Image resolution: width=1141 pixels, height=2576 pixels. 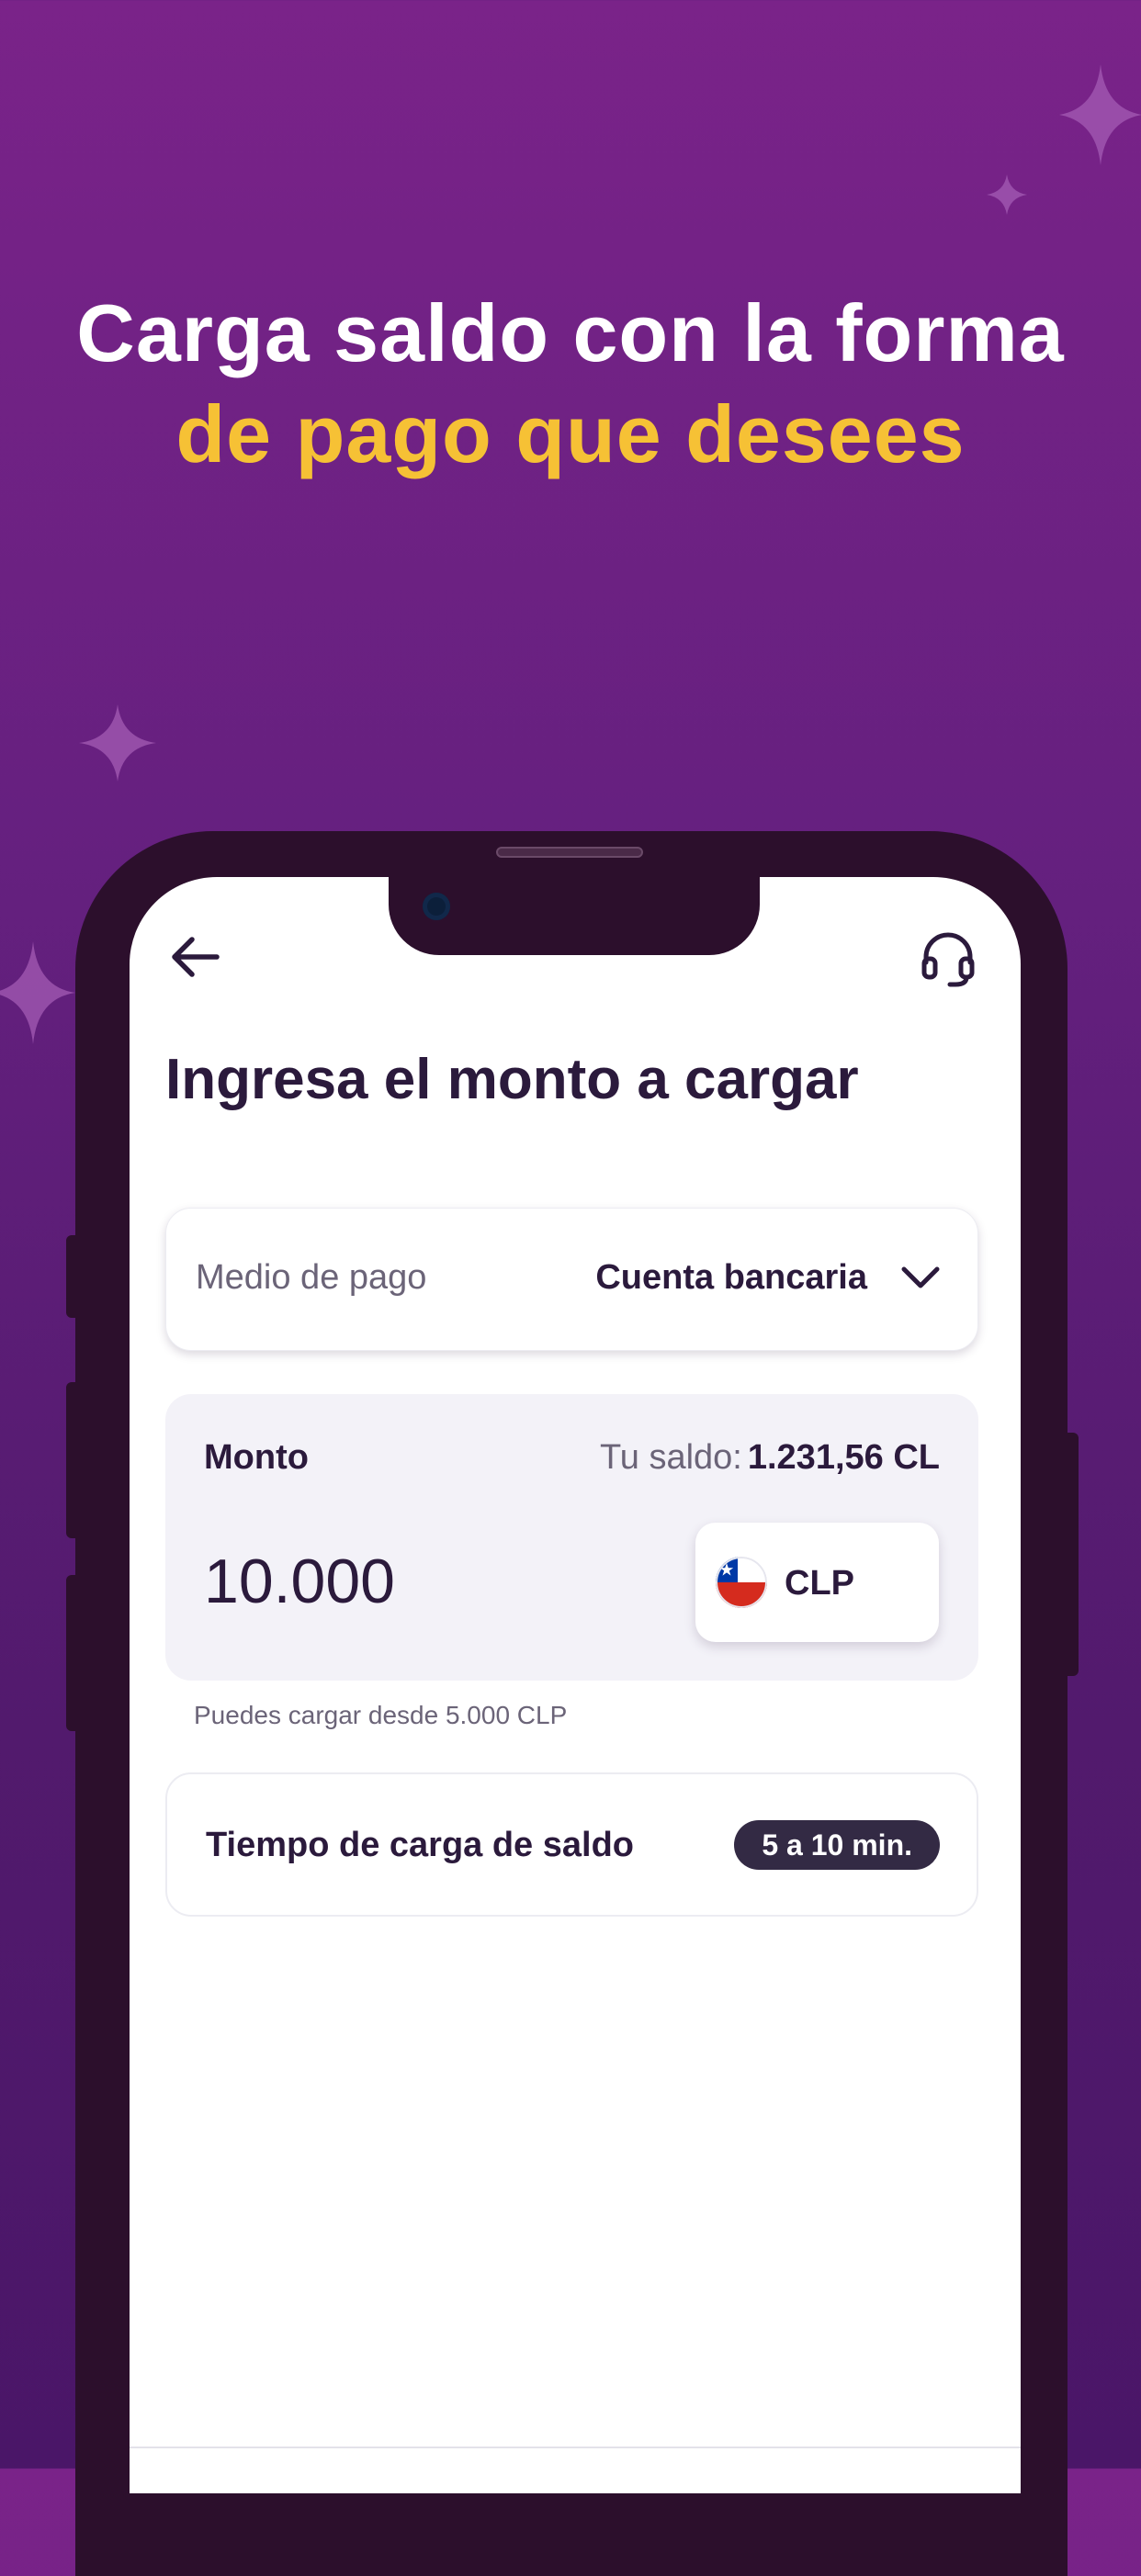 What do you see at coordinates (843, 1457) in the screenshot?
I see `balance-value: 1.231,56 CL` at bounding box center [843, 1457].